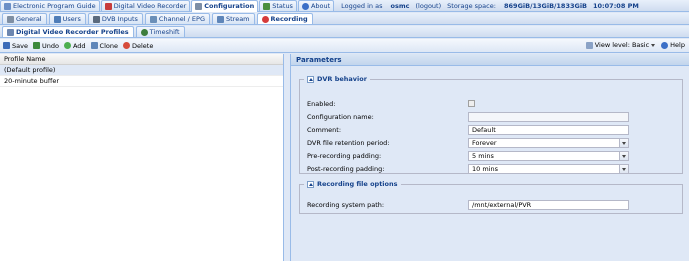 This screenshot has width=689, height=261. What do you see at coordinates (6, 45) in the screenshot?
I see `save-icon` at bounding box center [6, 45].